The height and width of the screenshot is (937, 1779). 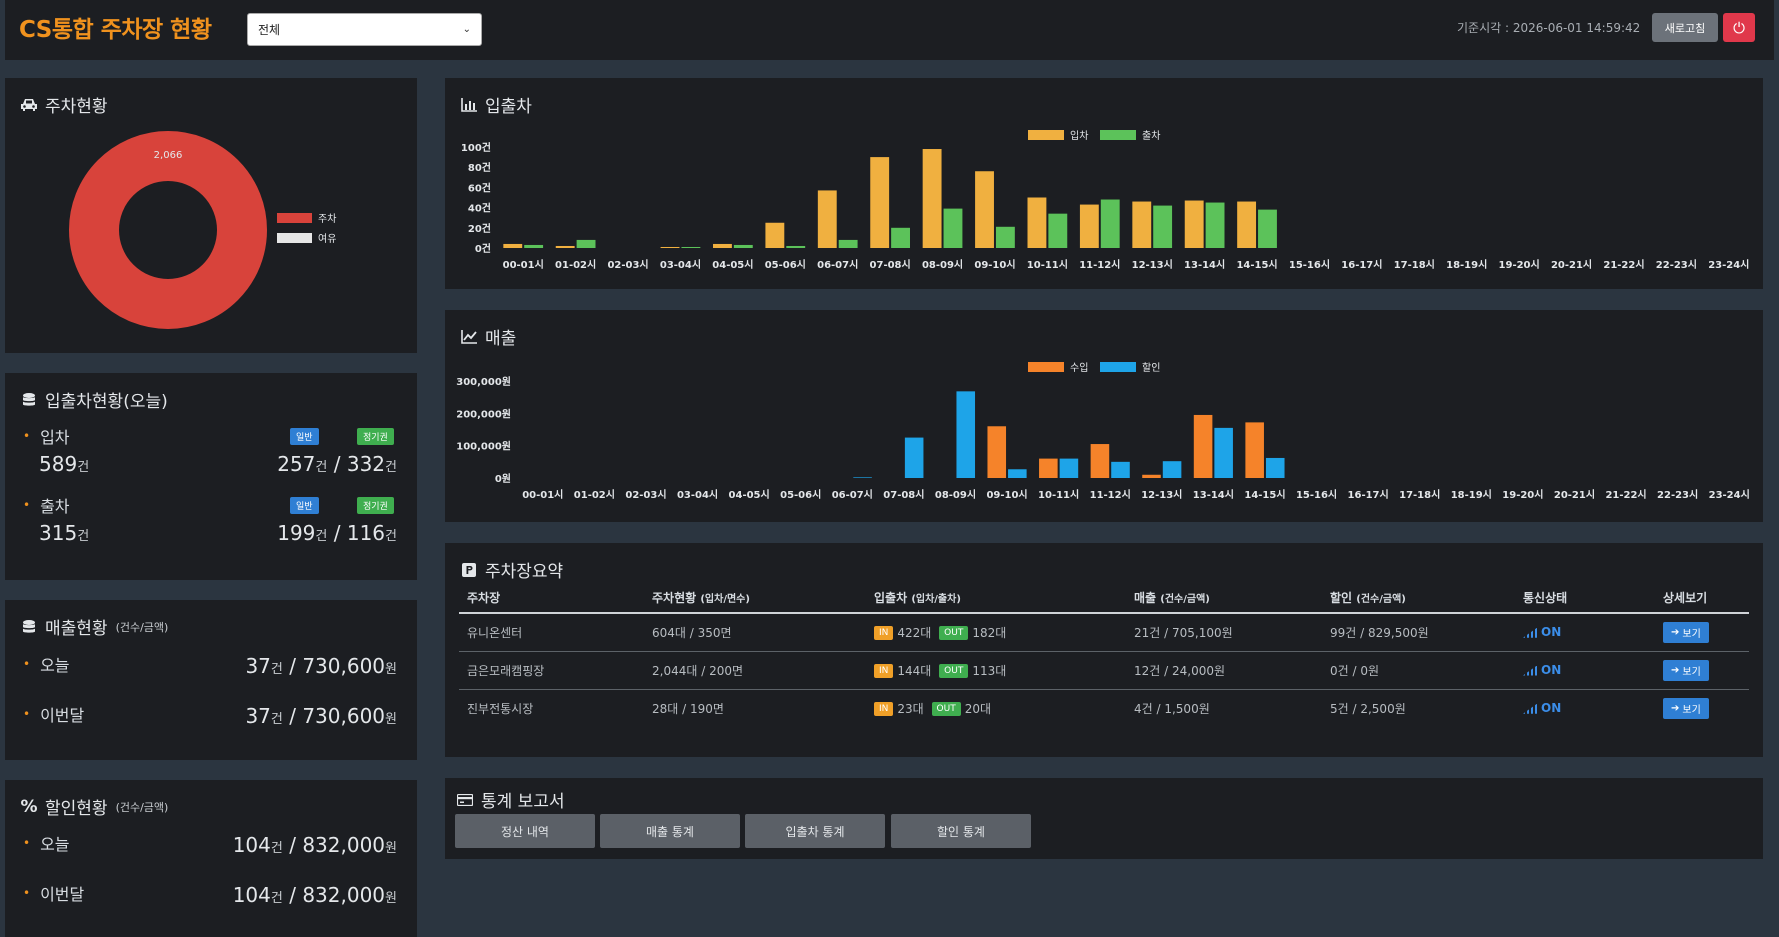 What do you see at coordinates (29, 627) in the screenshot?
I see `database-icon` at bounding box center [29, 627].